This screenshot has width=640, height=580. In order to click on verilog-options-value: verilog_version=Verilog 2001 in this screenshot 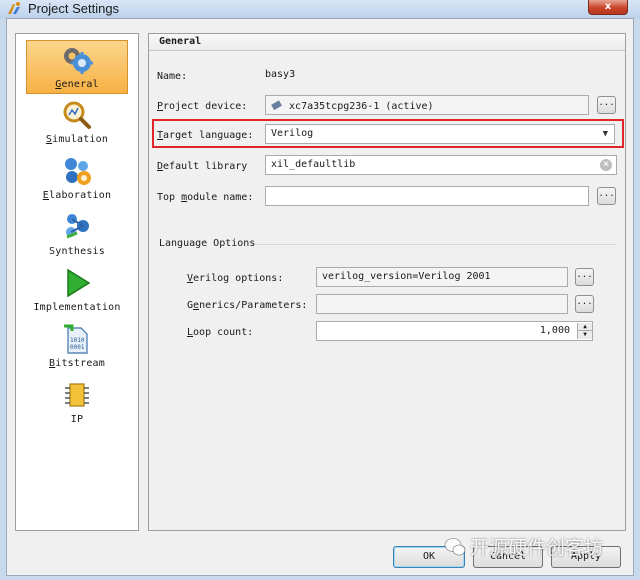, I will do `click(406, 276)`.